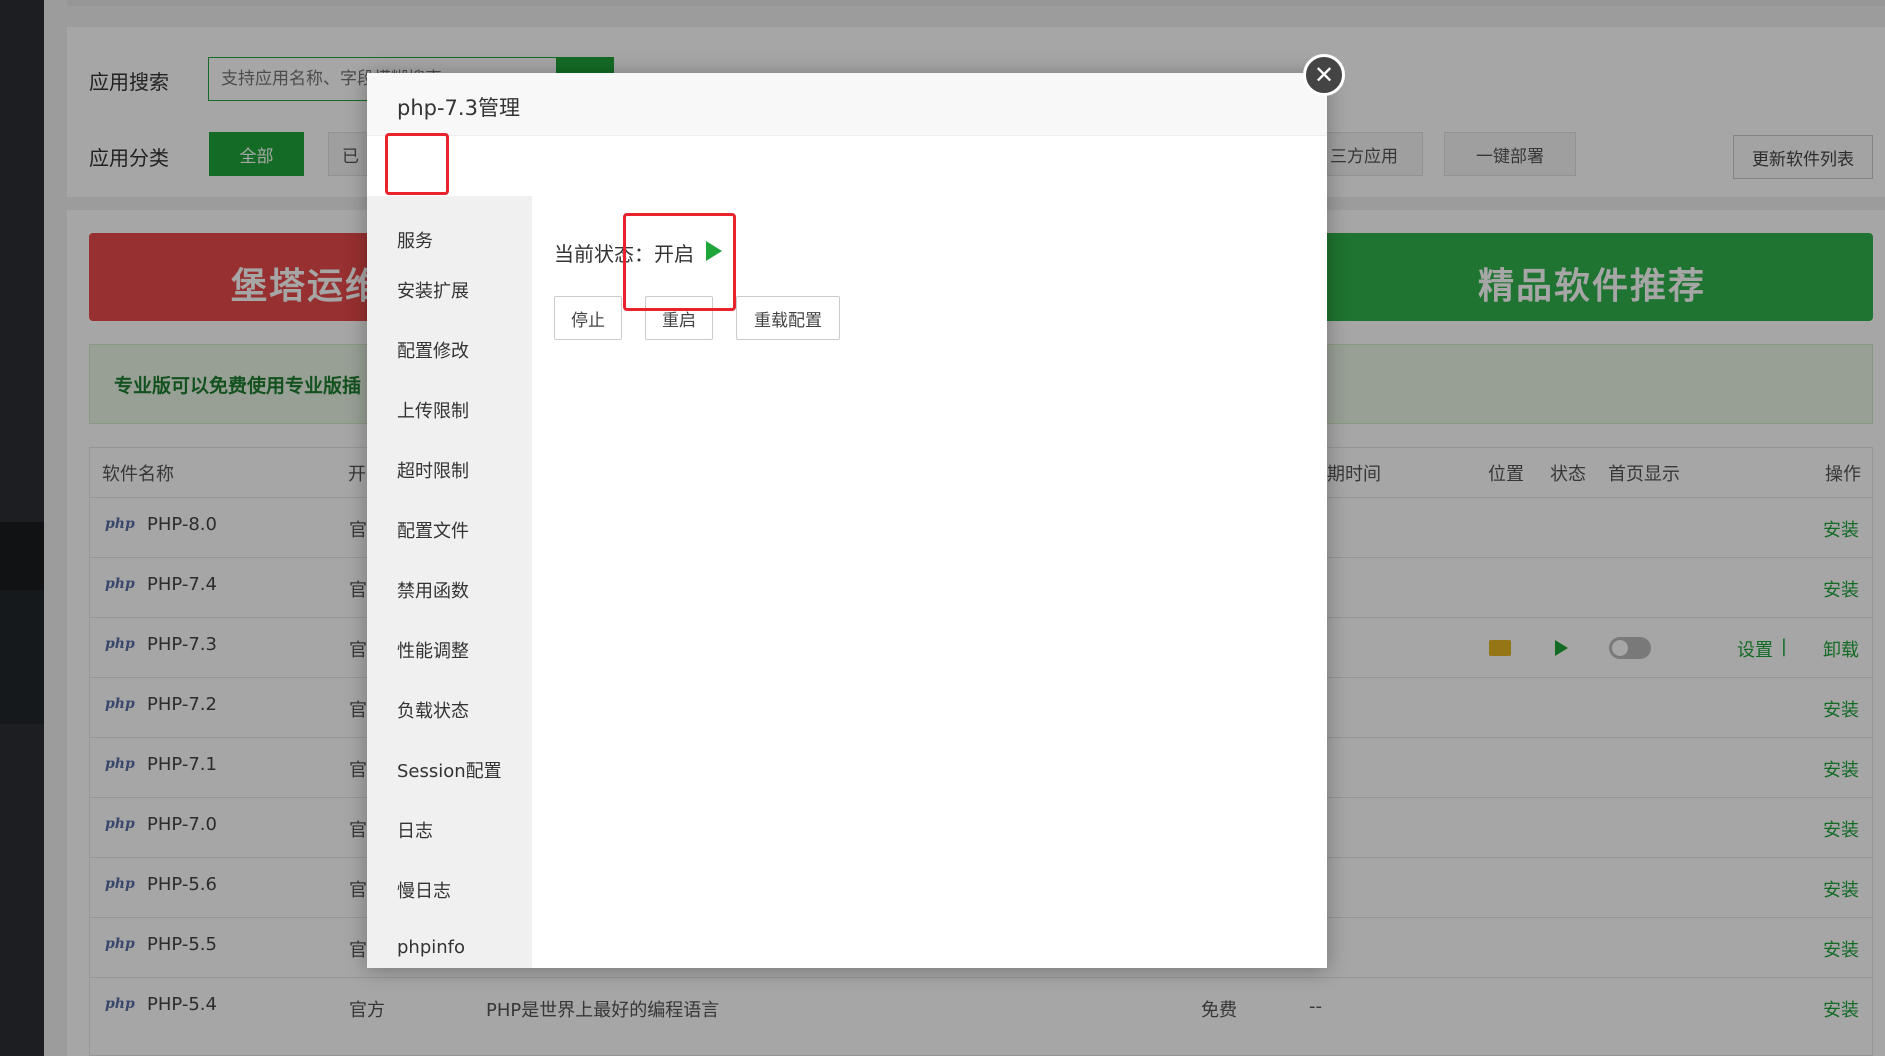 The width and height of the screenshot is (1885, 1056). I want to click on close-icon: ✕, so click(1324, 75).